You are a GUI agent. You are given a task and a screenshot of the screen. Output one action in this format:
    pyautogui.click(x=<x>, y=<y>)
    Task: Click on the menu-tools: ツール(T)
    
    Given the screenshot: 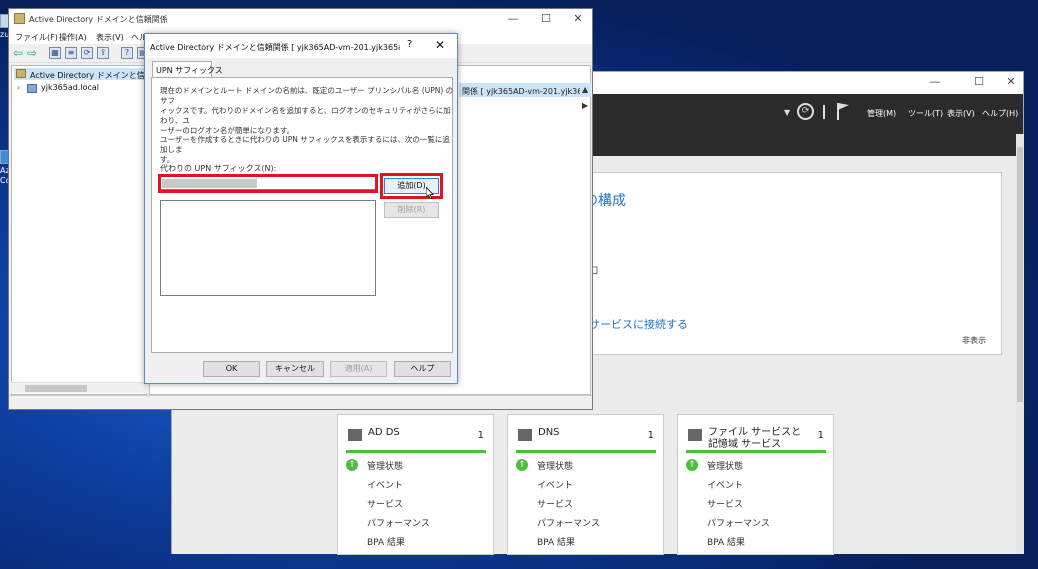 What is the action you would take?
    pyautogui.click(x=925, y=113)
    